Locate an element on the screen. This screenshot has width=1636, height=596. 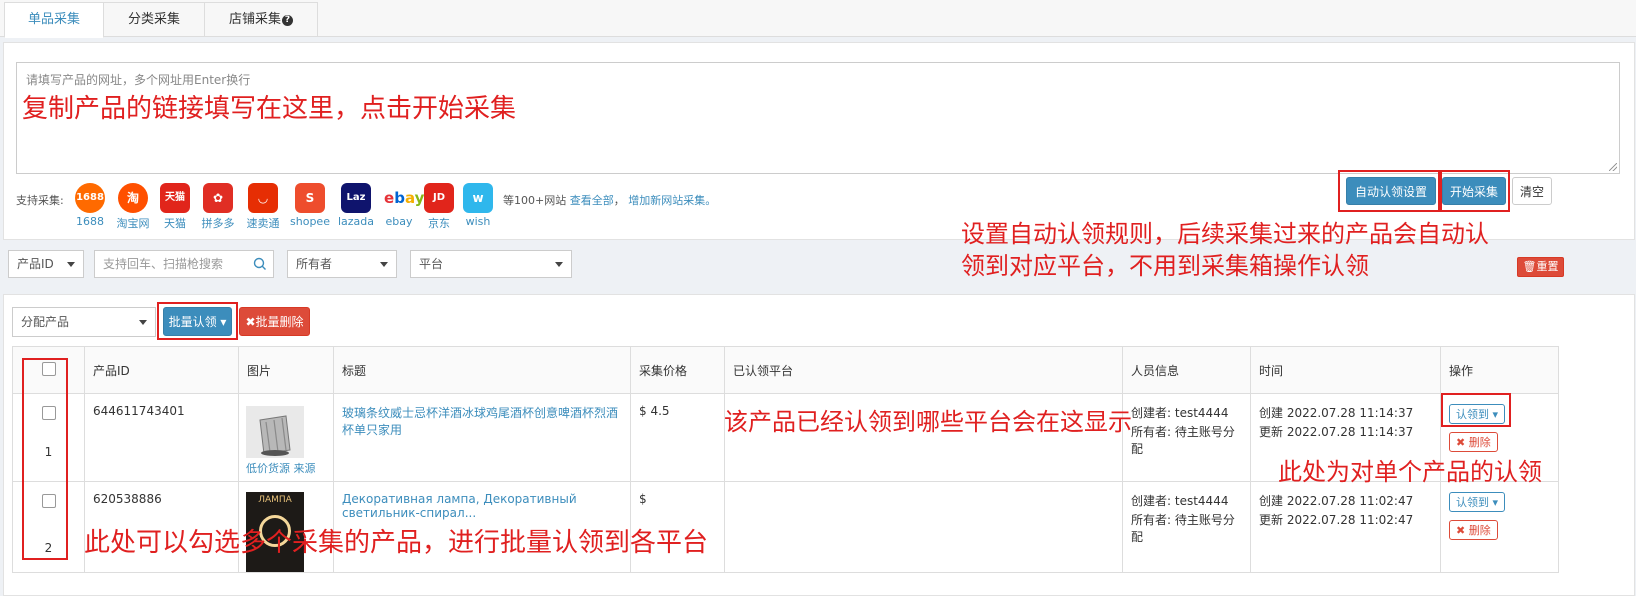
tab-single-collect: 单品采集 is located at coordinates (54, 20).